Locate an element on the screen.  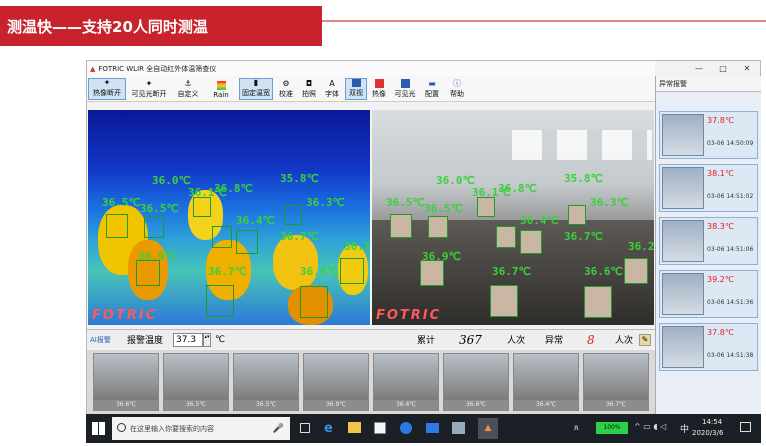
alert-temp: 37.8℃ is located at coordinates (720, 332).